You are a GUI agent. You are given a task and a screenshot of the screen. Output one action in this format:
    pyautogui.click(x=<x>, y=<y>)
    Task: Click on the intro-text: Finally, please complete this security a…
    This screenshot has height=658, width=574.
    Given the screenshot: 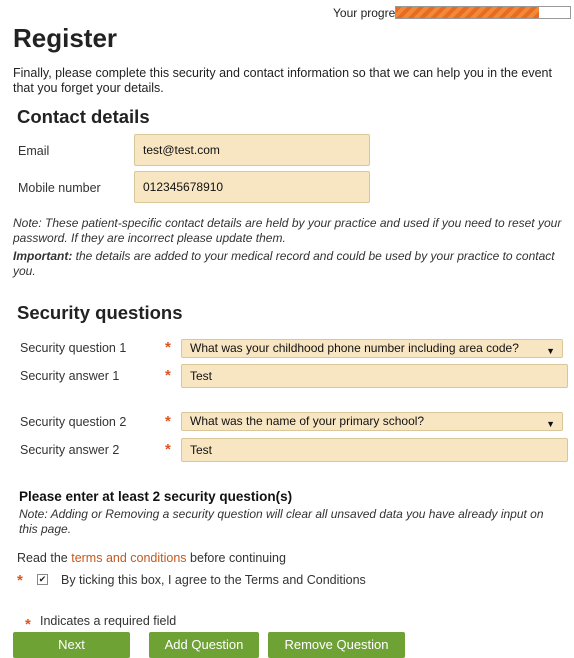 What is the action you would take?
    pyautogui.click(x=282, y=80)
    